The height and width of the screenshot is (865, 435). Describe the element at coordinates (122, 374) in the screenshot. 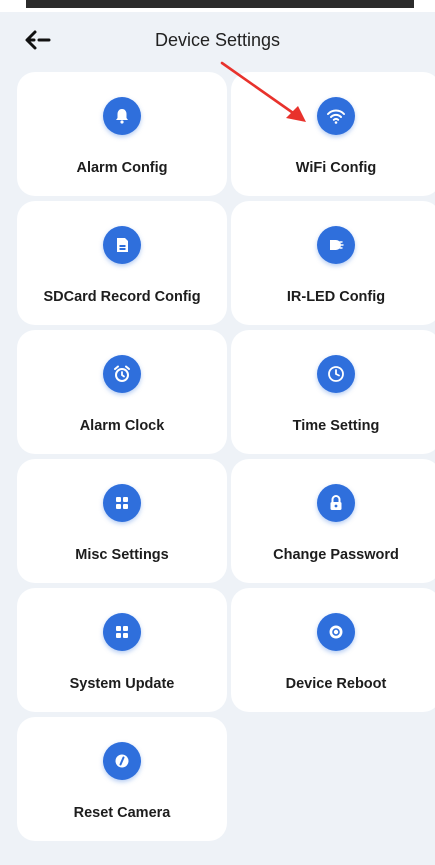

I see `alarm-clock-icon` at that location.